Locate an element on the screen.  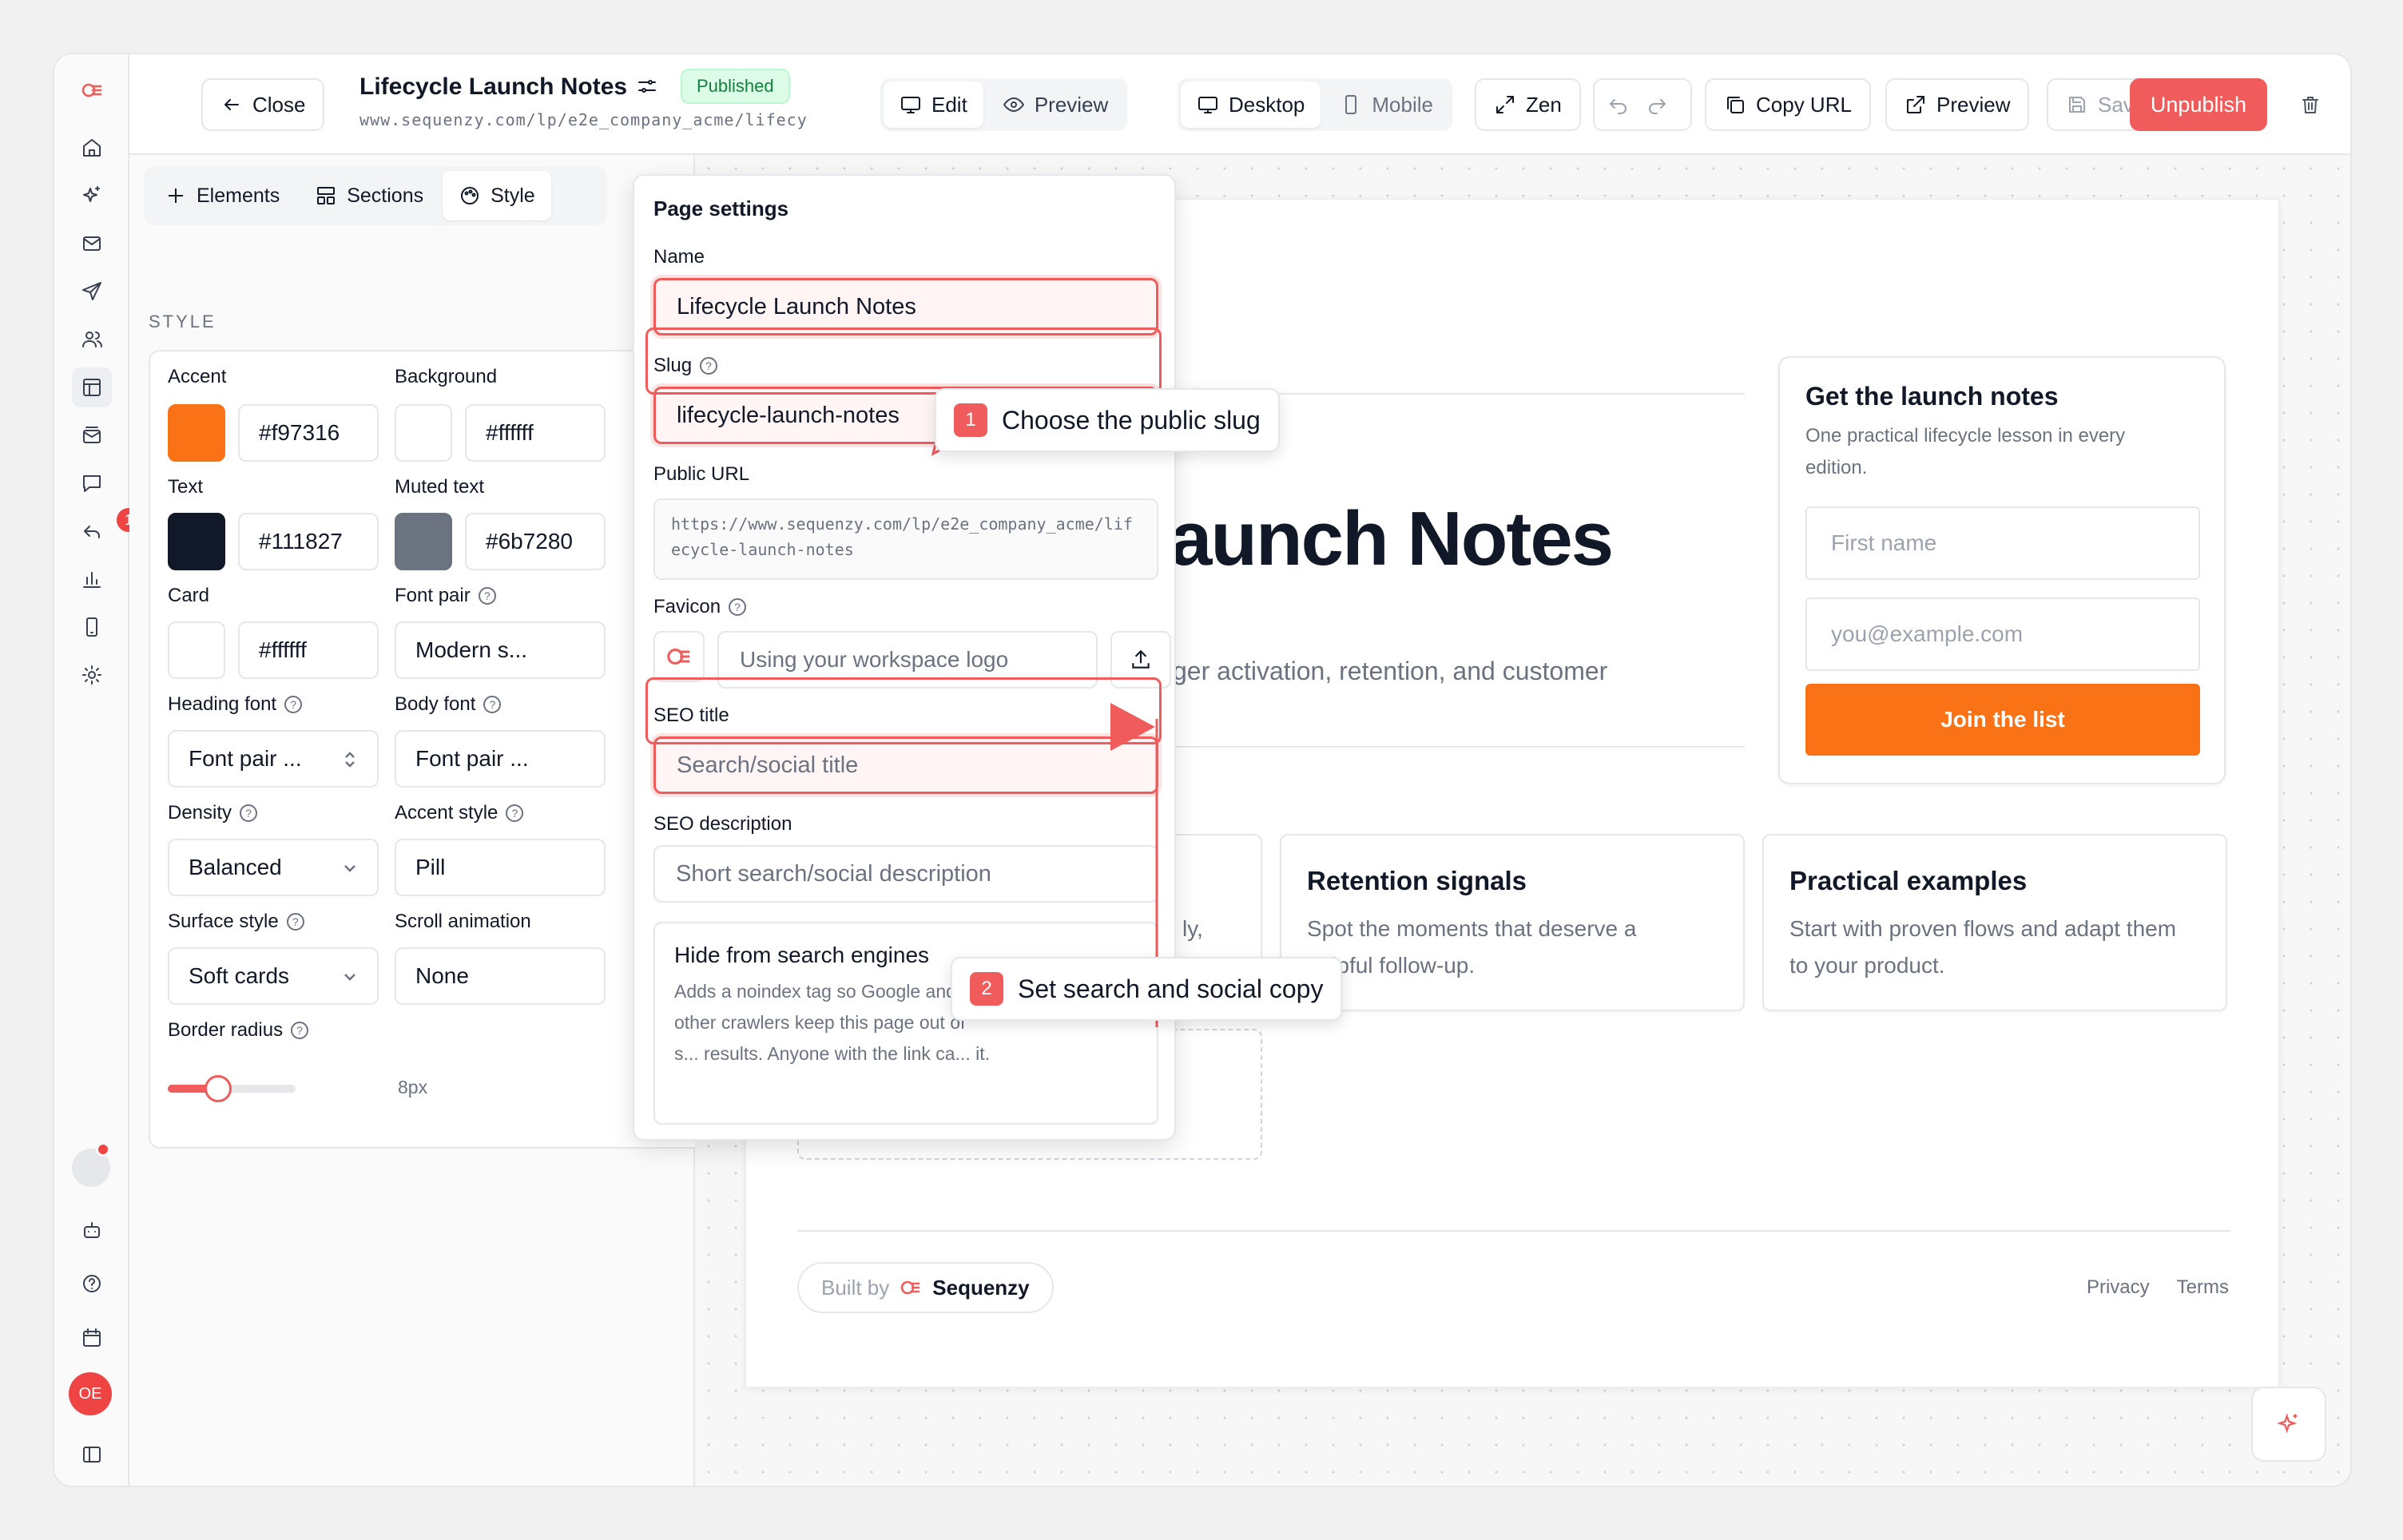
hero-subtitle: ger activation, retention, and customer is located at coordinates (1390, 671).